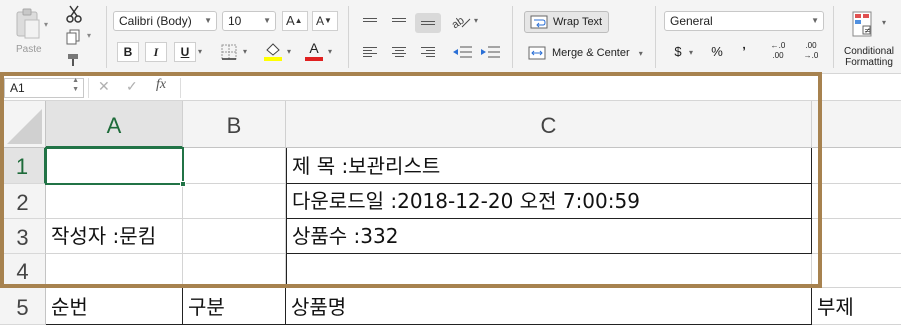 Image resolution: width=901 pixels, height=325 pixels. Describe the element at coordinates (183, 184) in the screenshot. I see `fill-handle` at that location.